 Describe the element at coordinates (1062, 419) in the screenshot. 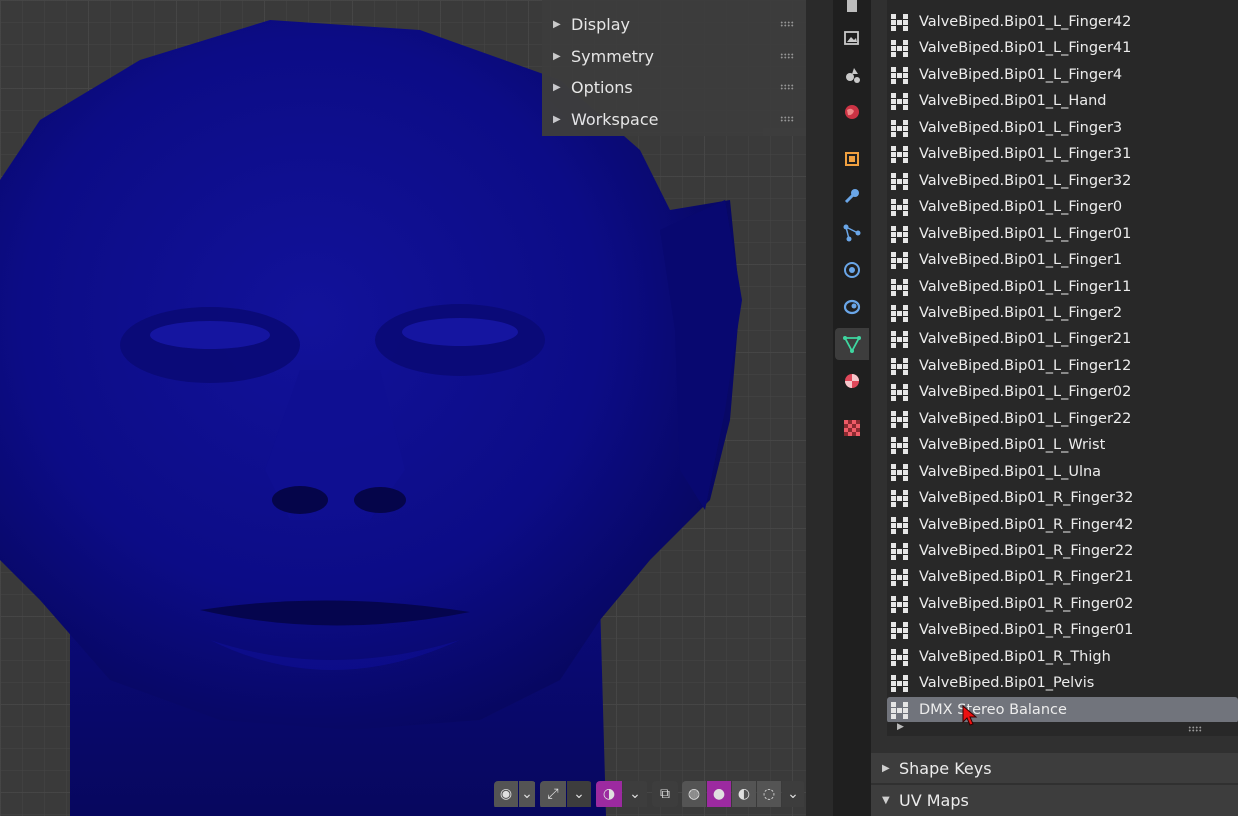

I see `vertex-group-item: ValveBiped.Bip01_L_Finger22` at that location.